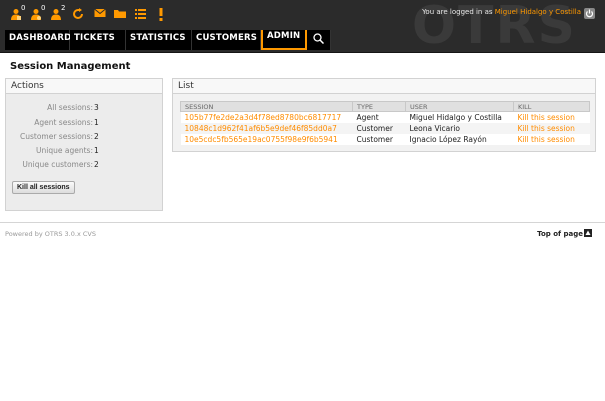 The image size is (605, 401). I want to click on search-icon, so click(318, 38).